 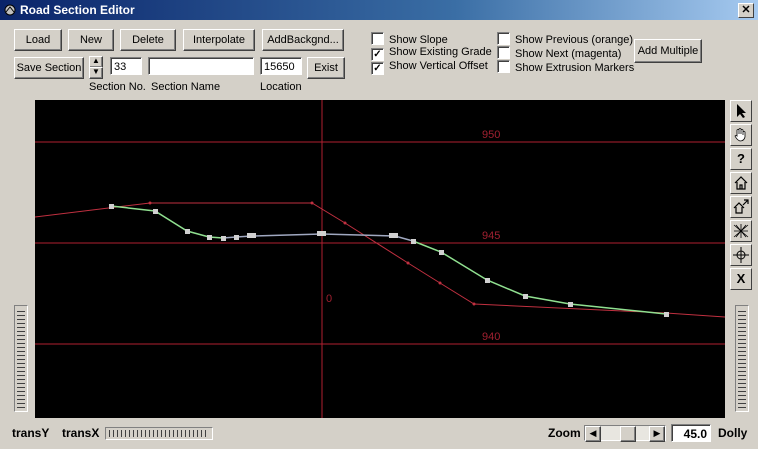 I want to click on spin-down-icon: ▼, so click(x=96, y=73).